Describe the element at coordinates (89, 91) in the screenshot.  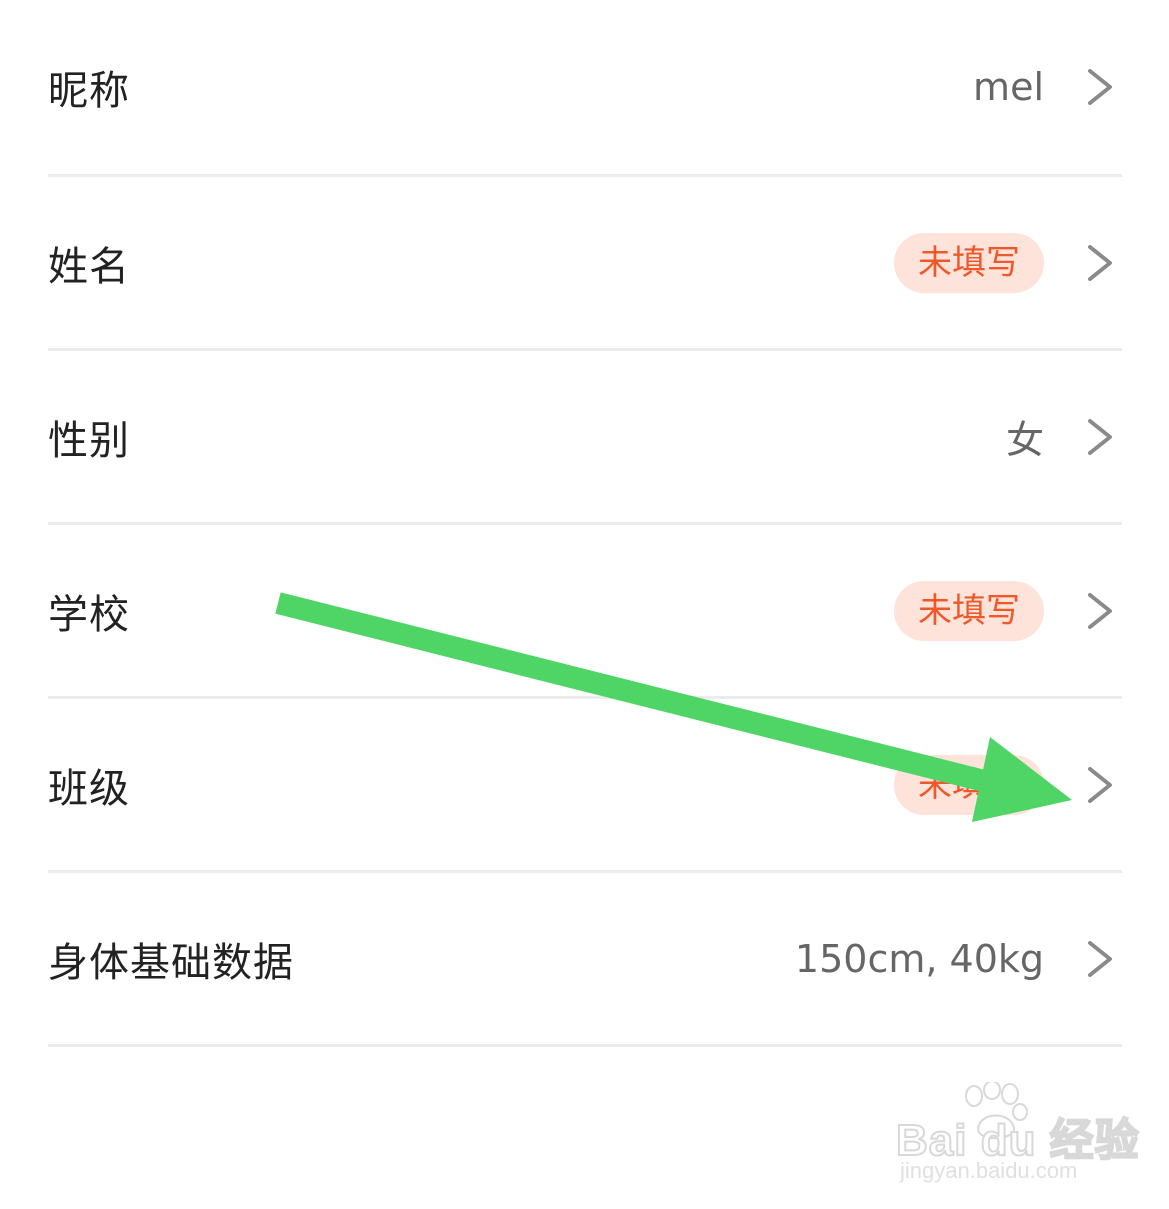
I see `row-label: 昵称` at that location.